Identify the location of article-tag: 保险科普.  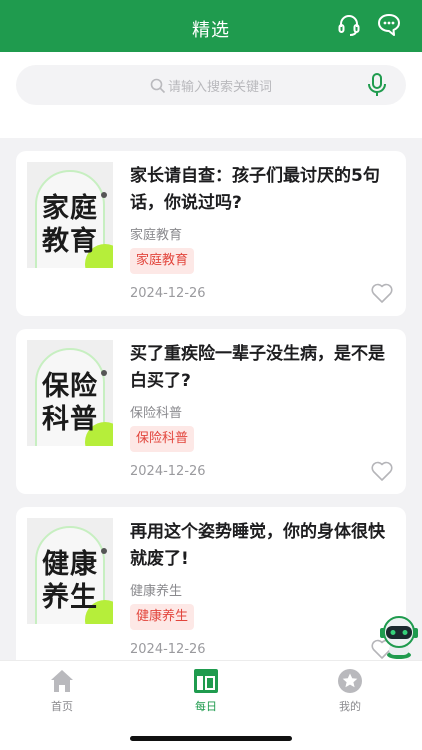
(162, 439).